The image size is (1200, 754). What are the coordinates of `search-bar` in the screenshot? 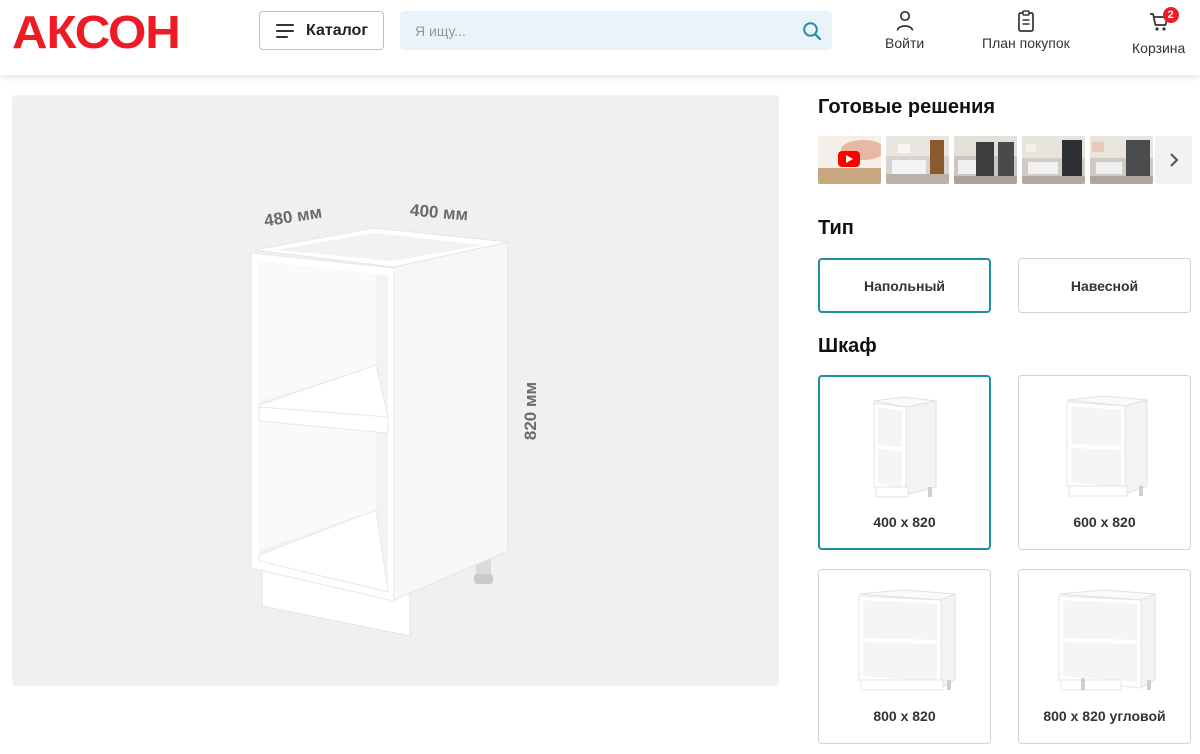 It's located at (616, 30).